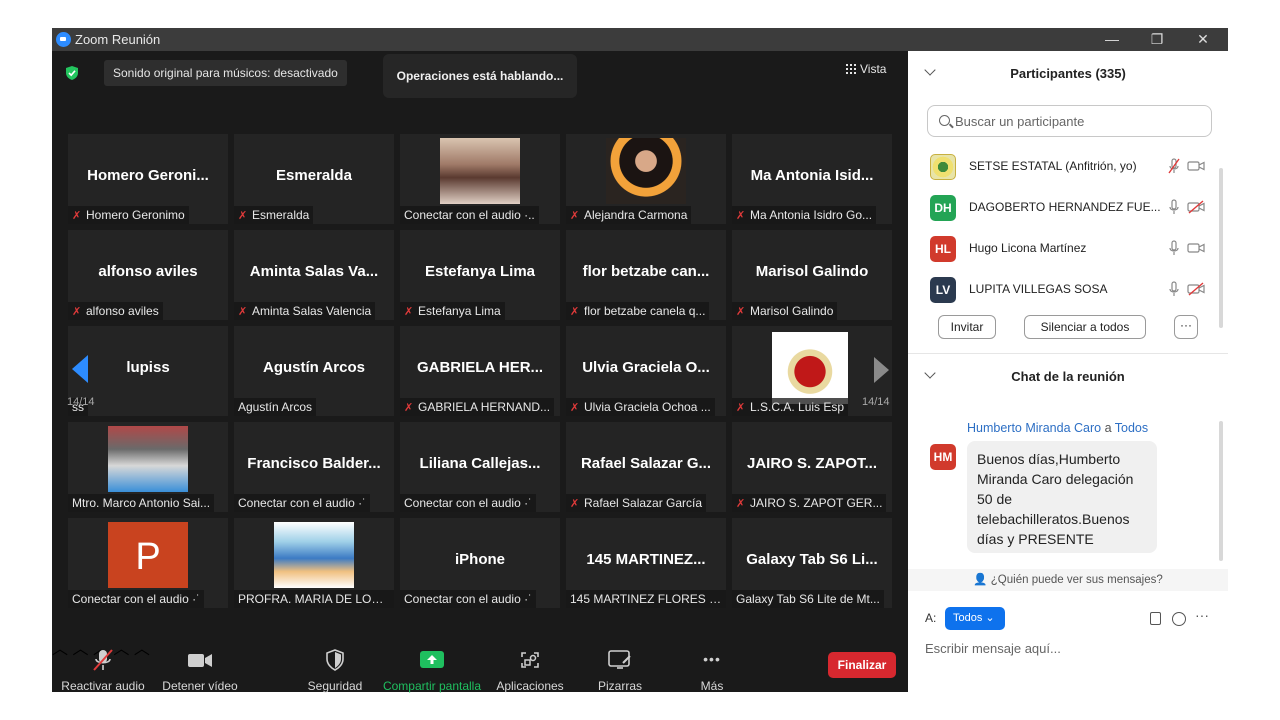  Describe the element at coordinates (480, 275) in the screenshot. I see `video-tile: Estefanya Lima ✗ Estefanya Lima` at that location.